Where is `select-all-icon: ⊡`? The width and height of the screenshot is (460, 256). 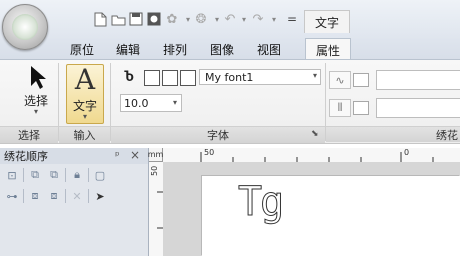 select-all-icon: ⊡ is located at coordinates (12, 175).